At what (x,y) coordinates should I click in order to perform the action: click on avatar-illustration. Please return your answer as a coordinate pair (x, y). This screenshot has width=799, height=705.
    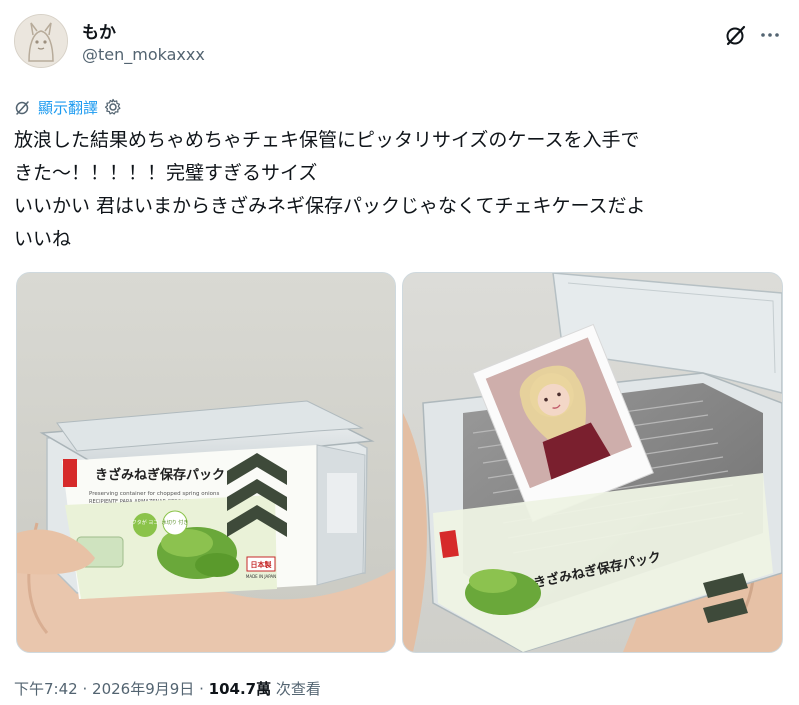
    Looking at the image, I should click on (41, 41).